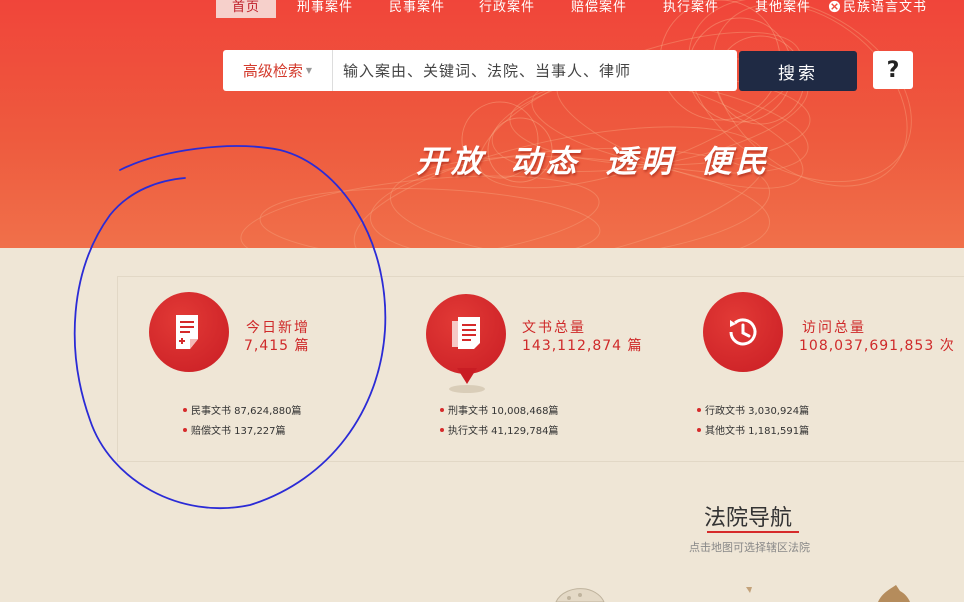 This screenshot has height=602, width=964. Describe the element at coordinates (834, 328) in the screenshot. I see `stat-visits-title: 访问总量` at that location.